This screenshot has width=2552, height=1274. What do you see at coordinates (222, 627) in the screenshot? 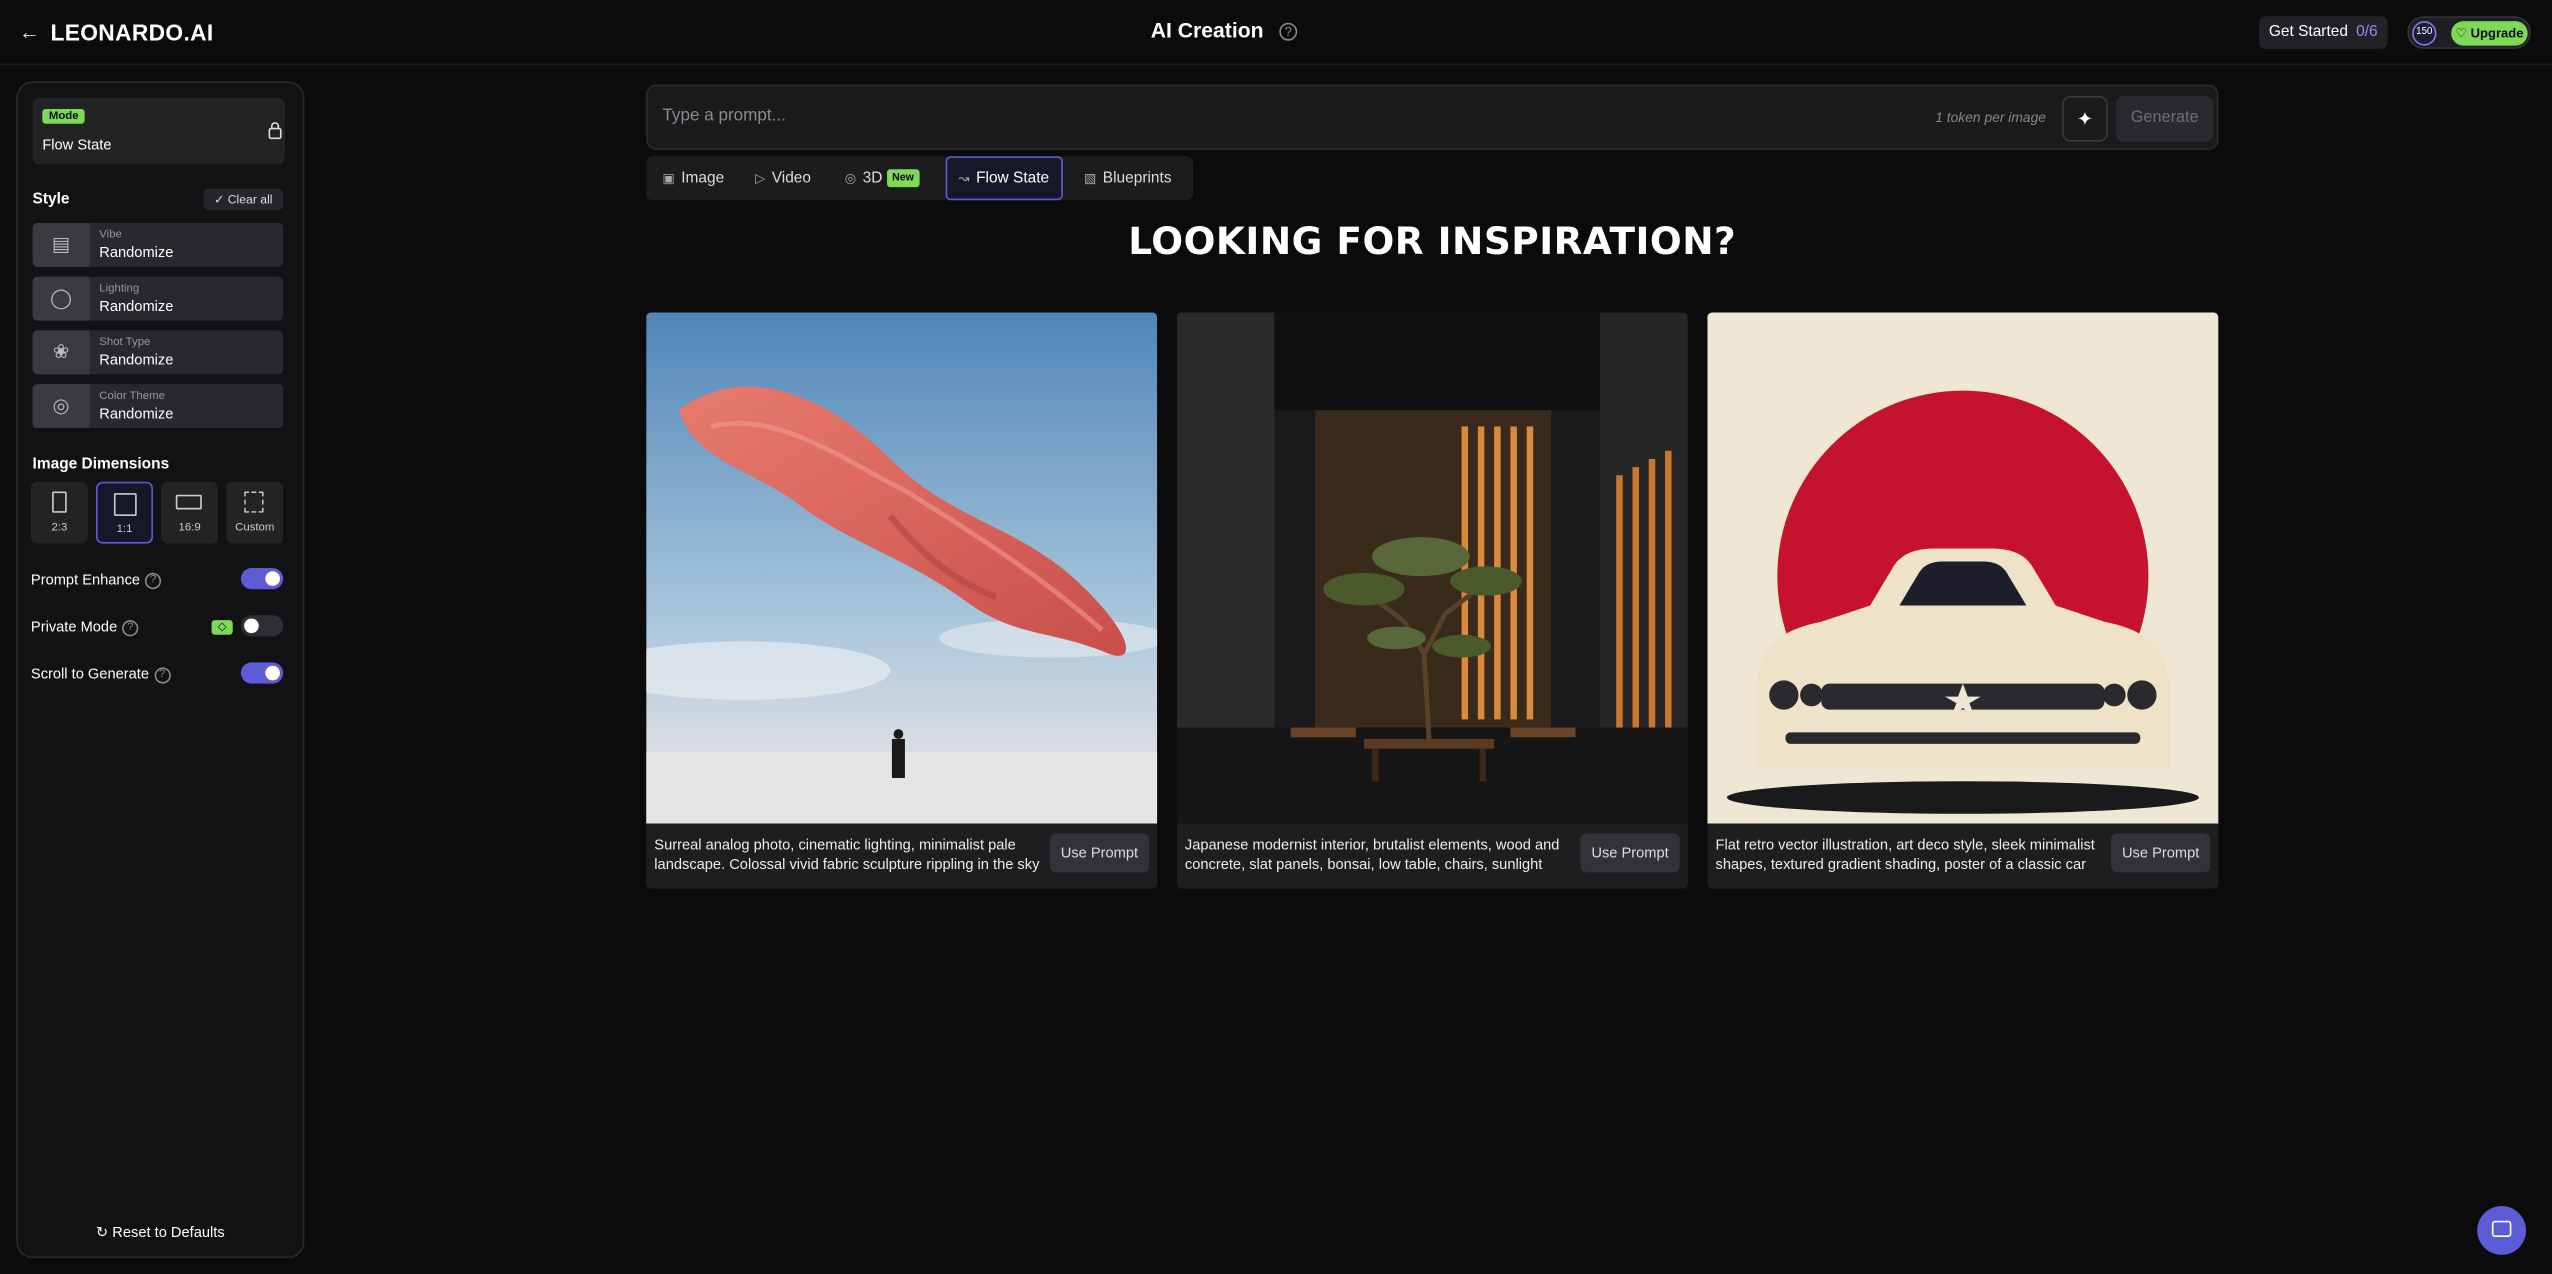
I see `premium-gem-icon: ◇` at bounding box center [222, 627].